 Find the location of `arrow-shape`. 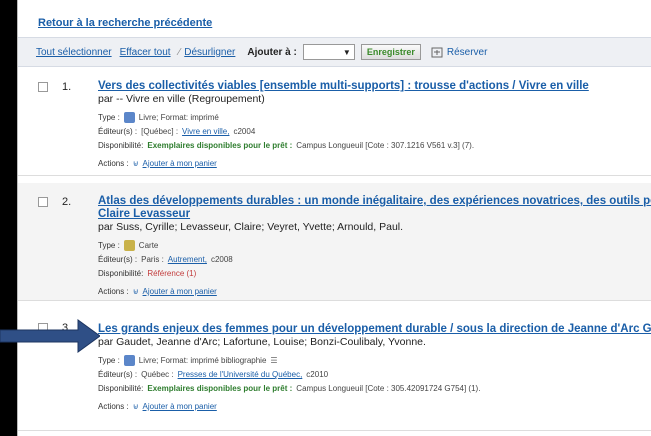

arrow-shape is located at coordinates (50, 336).